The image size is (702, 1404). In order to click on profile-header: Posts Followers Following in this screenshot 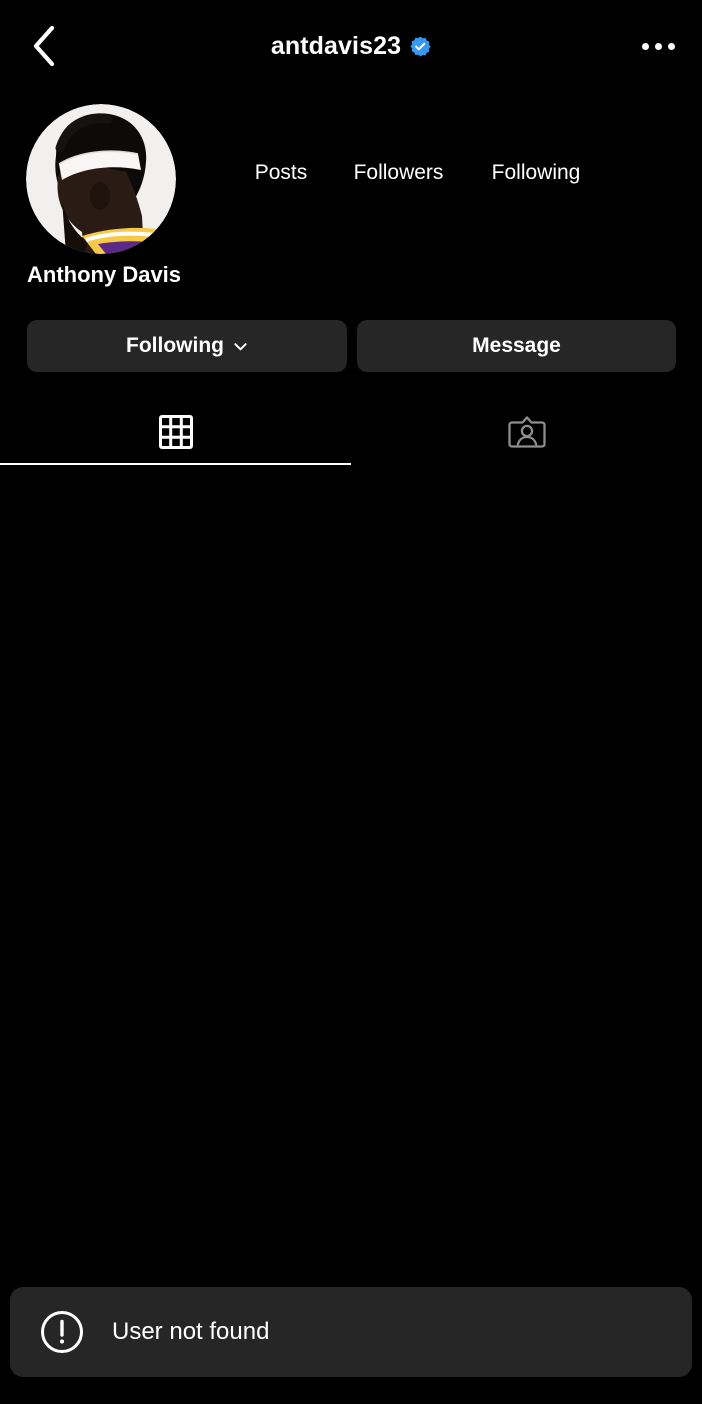, I will do `click(351, 179)`.